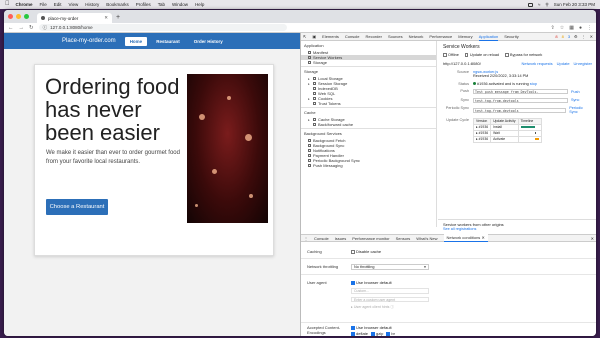 The image size is (600, 338). Describe the element at coordinates (533, 84) in the screenshot. I see `stop-link: stop` at that location.